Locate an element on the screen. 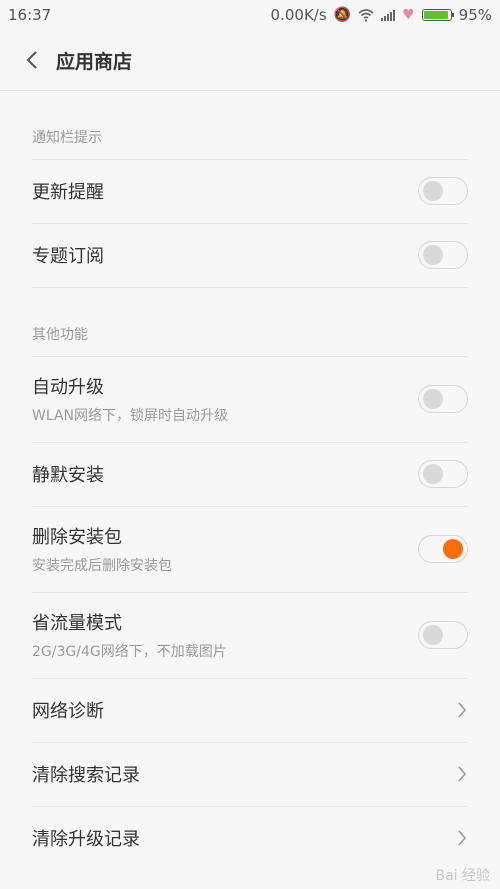 This screenshot has width=500, height=889. setting-label: 更新提醒 is located at coordinates (68, 192).